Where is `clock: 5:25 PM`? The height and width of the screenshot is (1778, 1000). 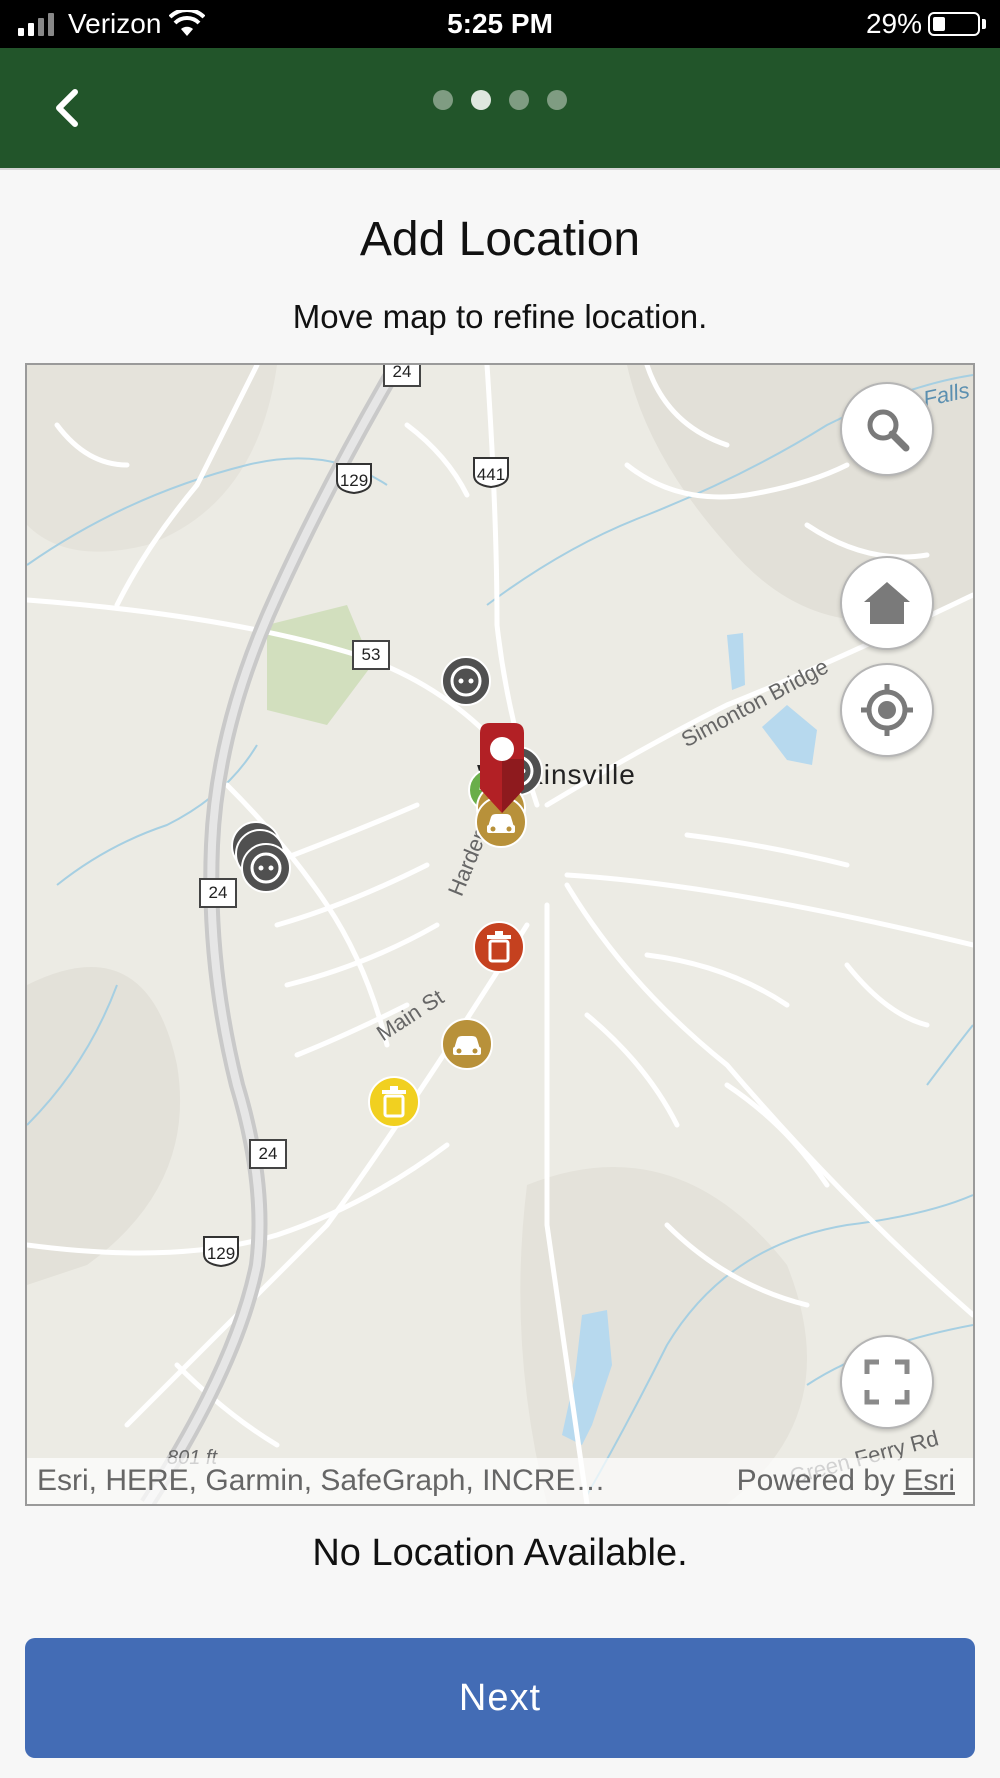 clock: 5:25 PM is located at coordinates (500, 23).